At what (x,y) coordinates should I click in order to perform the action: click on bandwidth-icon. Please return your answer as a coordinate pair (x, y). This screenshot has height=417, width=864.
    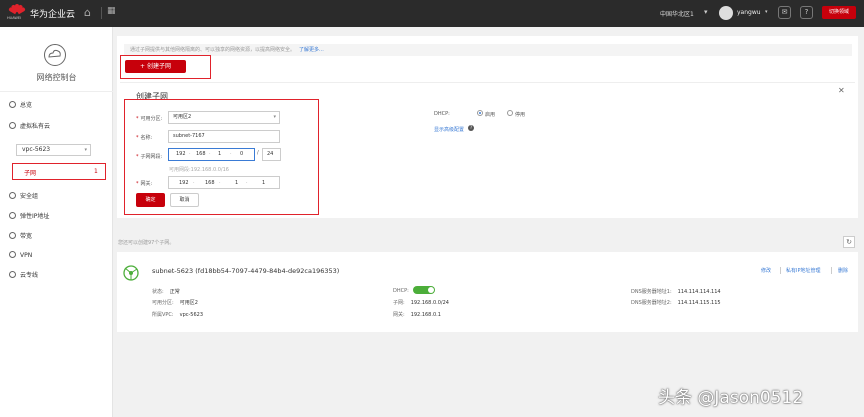
    Looking at the image, I should click on (12, 235).